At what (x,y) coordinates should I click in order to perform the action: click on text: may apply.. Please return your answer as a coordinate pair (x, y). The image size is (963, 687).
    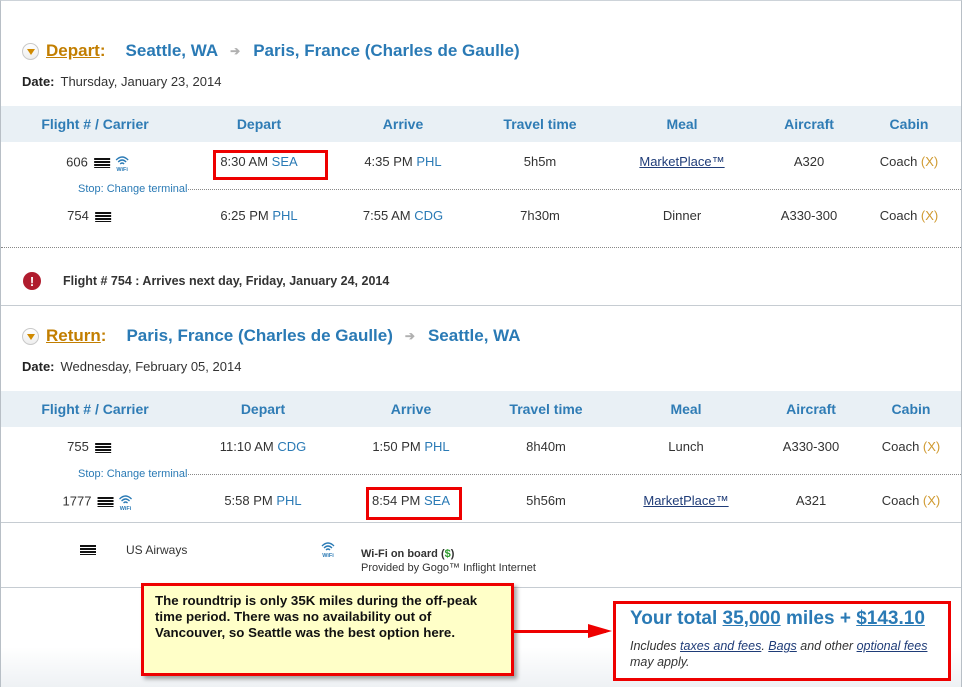
    Looking at the image, I should click on (660, 662).